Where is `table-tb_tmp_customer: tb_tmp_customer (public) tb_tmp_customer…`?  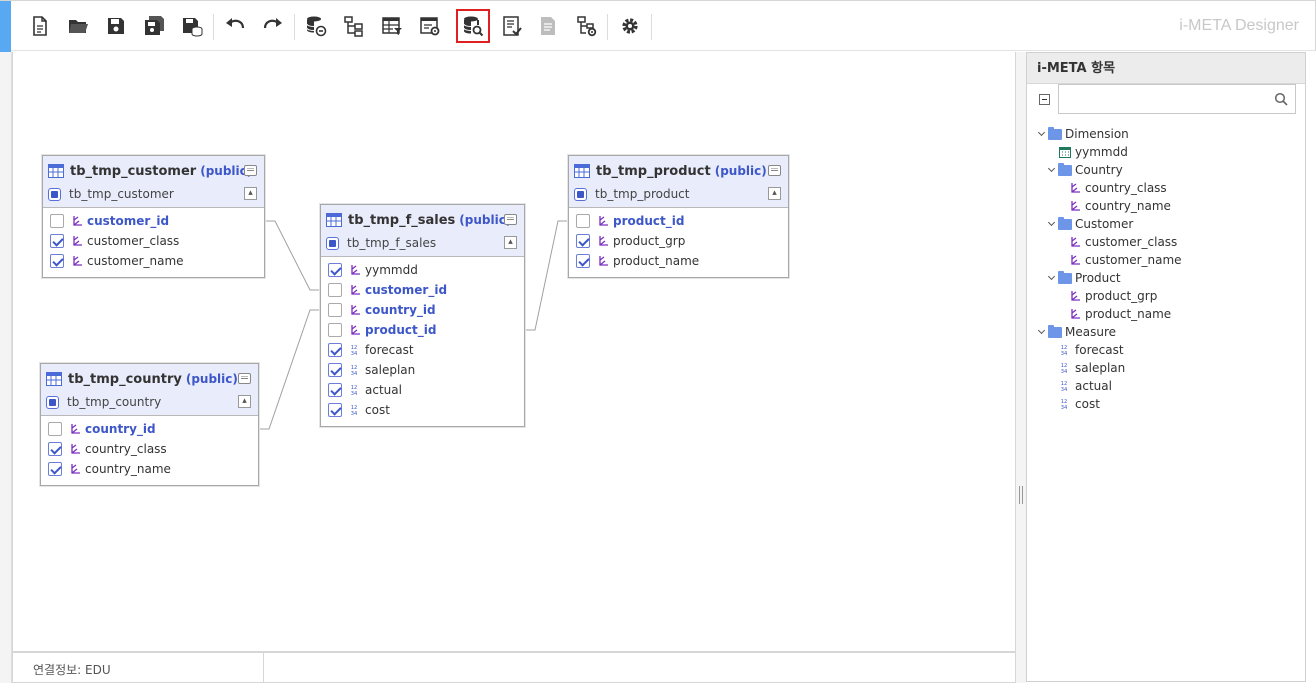
table-tb_tmp_customer: tb_tmp_customer (public) tb_tmp_customer… is located at coordinates (153, 216).